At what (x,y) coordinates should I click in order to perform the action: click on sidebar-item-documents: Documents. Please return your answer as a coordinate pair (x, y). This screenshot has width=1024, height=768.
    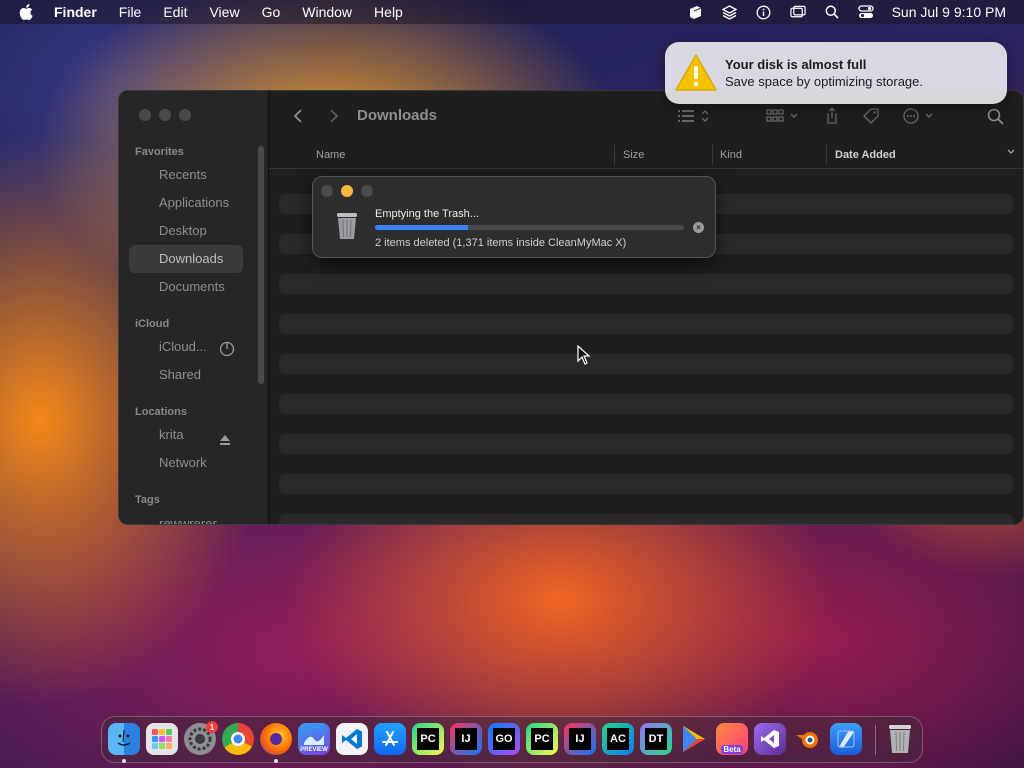
    Looking at the image, I should click on (186, 287).